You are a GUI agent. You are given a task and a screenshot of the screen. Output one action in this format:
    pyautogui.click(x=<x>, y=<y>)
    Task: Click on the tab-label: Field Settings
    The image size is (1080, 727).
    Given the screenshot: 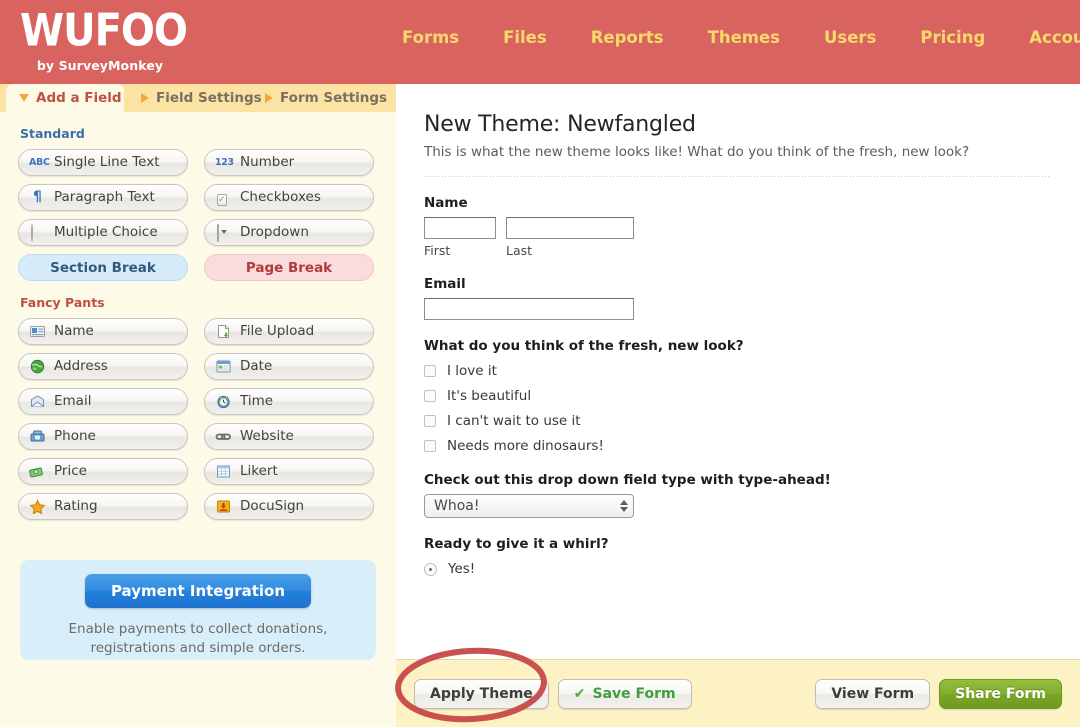 What is the action you would take?
    pyautogui.click(x=209, y=98)
    